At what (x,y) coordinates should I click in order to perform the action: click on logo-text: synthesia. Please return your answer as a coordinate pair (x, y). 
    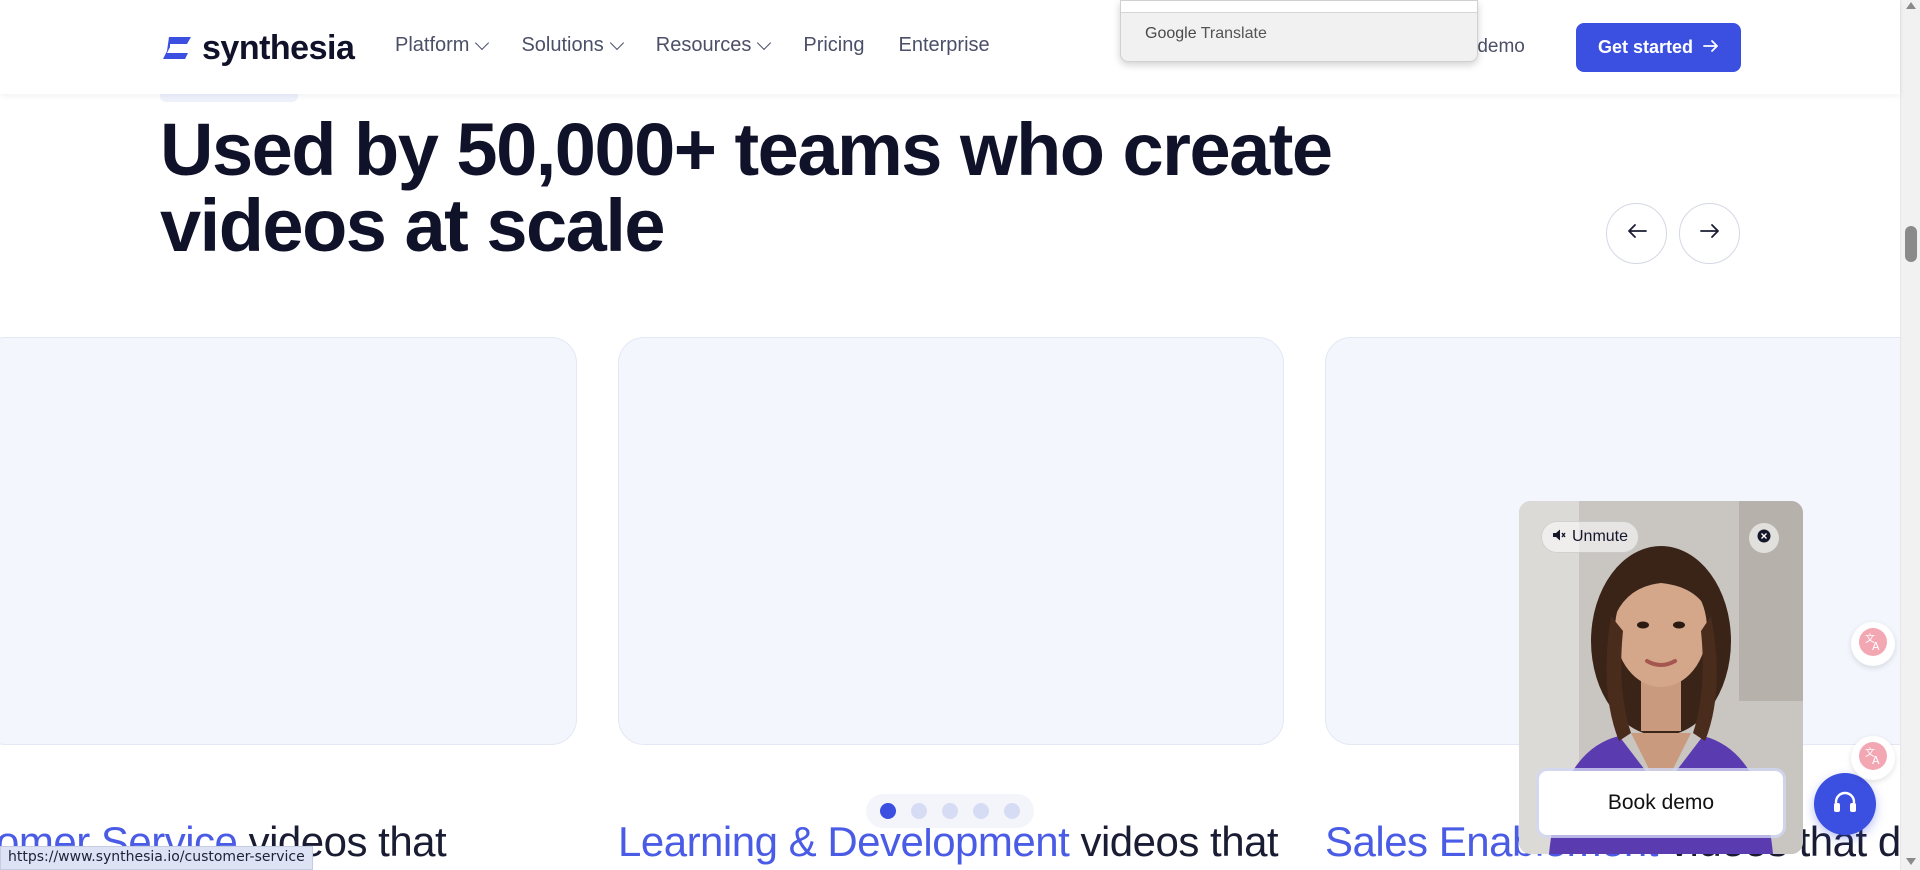
    Looking at the image, I should click on (278, 48).